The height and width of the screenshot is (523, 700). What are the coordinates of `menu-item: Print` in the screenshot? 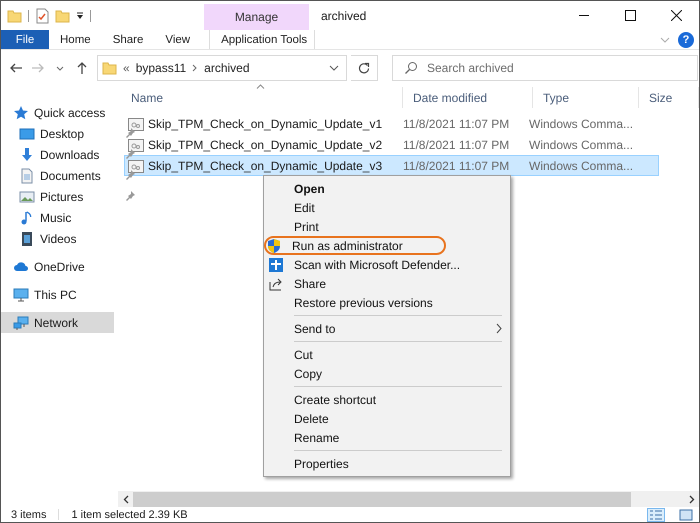 It's located at (387, 226).